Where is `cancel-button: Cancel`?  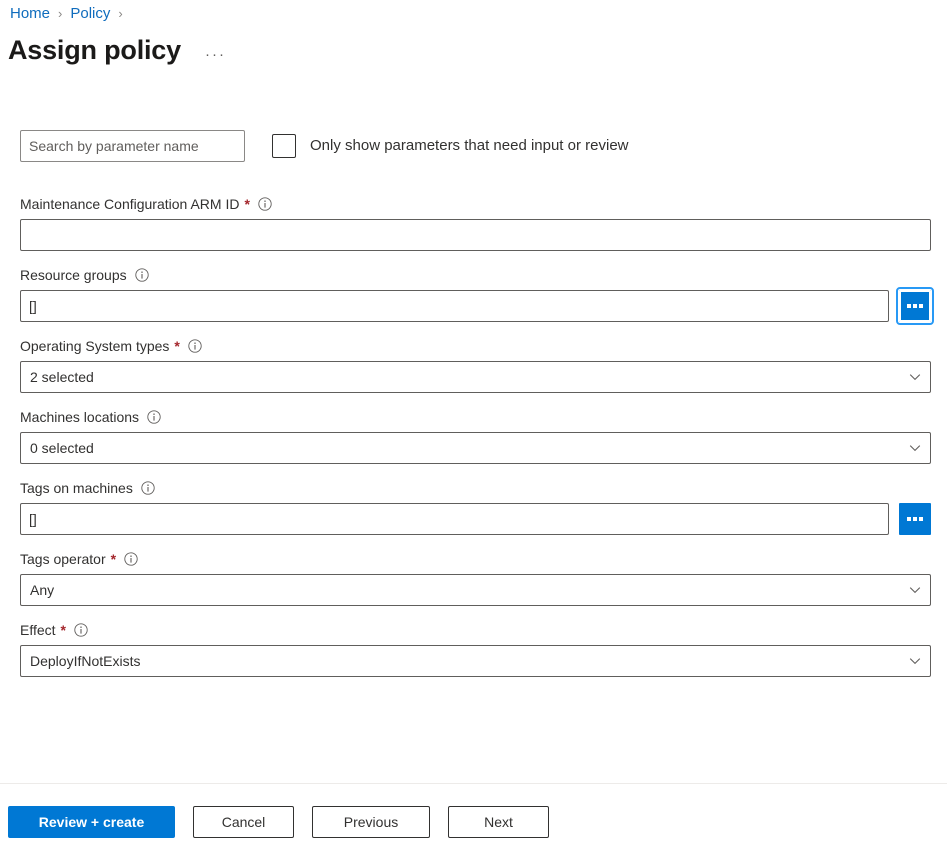
cancel-button: Cancel is located at coordinates (243, 822).